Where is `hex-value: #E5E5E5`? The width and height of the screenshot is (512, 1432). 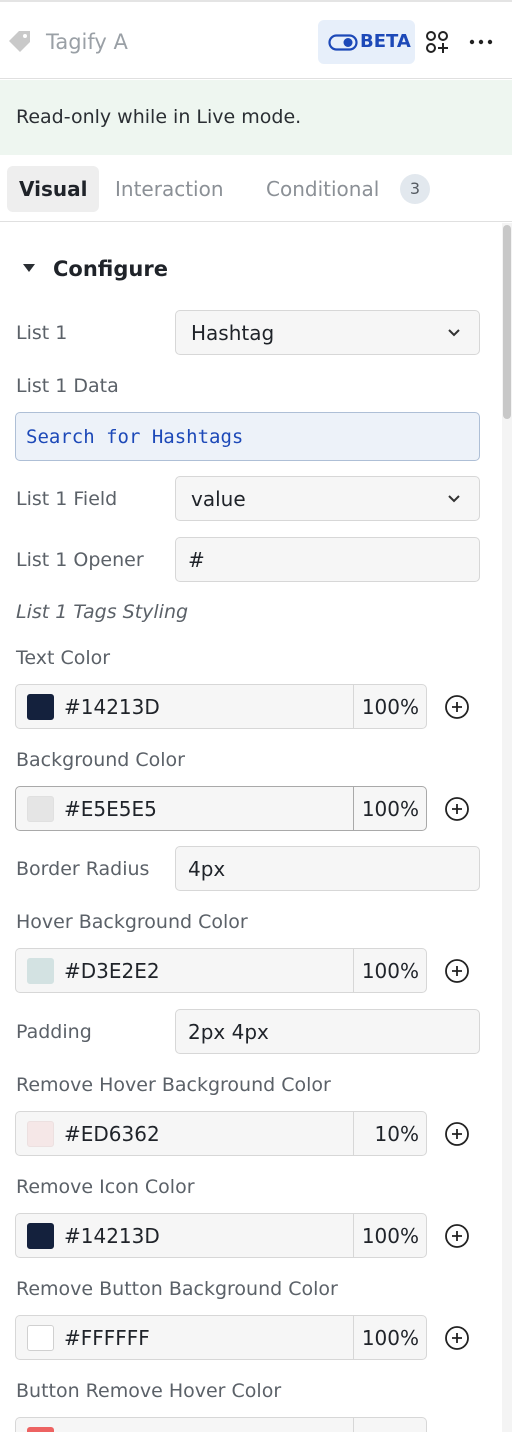 hex-value: #E5E5E5 is located at coordinates (110, 809).